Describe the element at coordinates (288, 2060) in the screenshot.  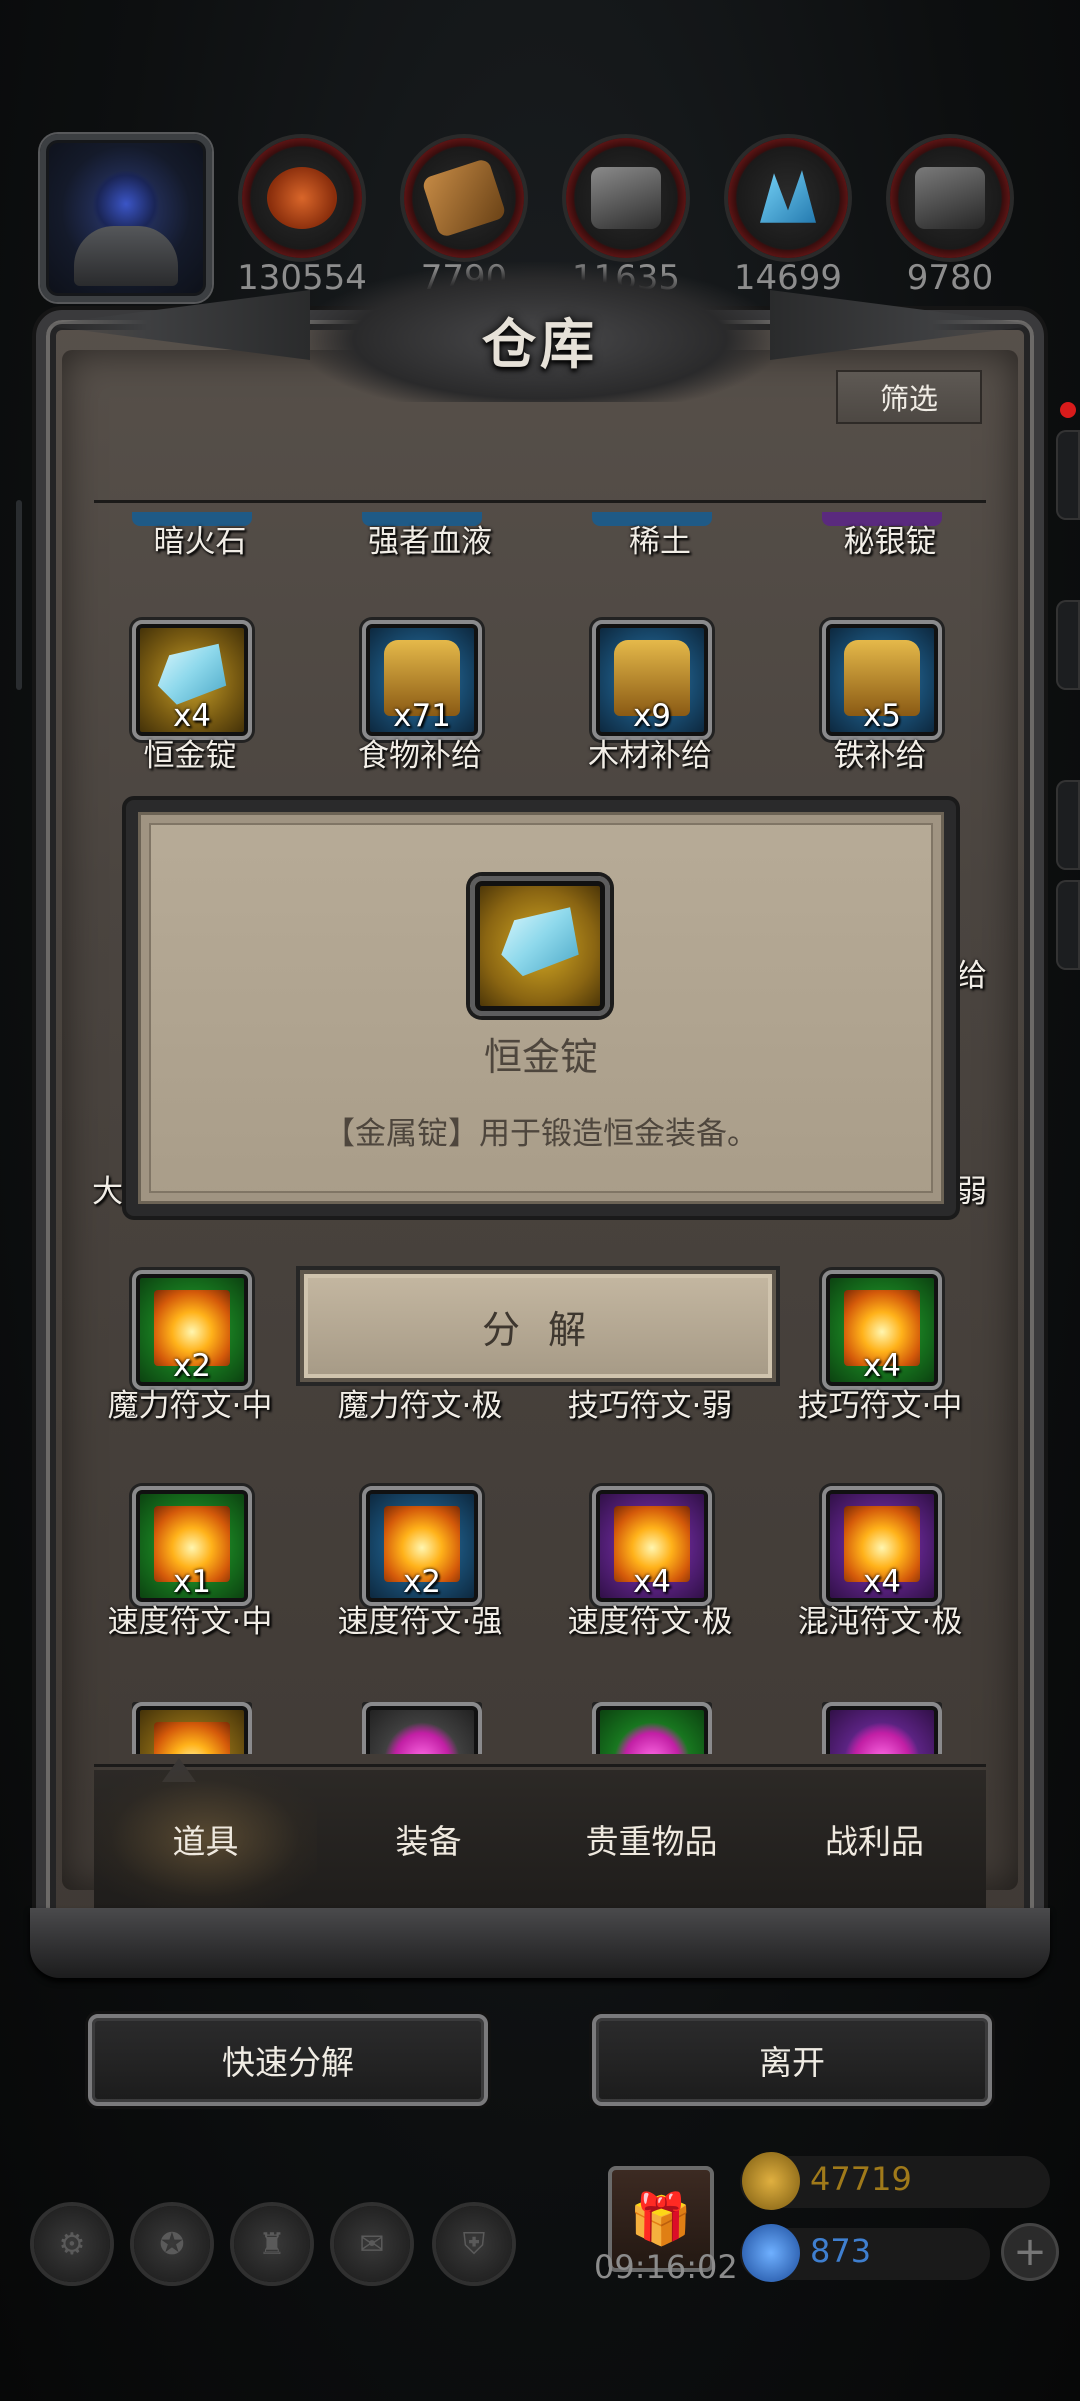
I see `quick-decompose-button: 快速分解` at that location.